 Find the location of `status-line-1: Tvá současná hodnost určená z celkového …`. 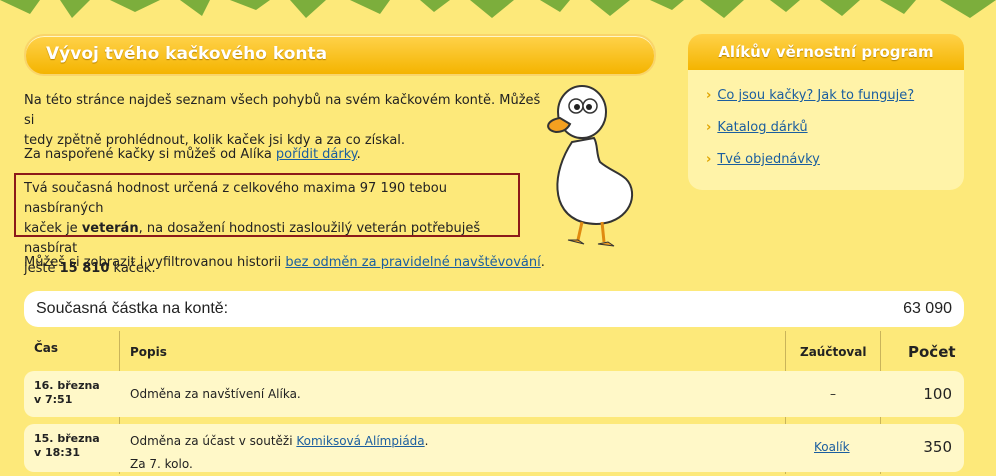

status-line-1: Tvá současná hodnost určená z celkového … is located at coordinates (235, 198).